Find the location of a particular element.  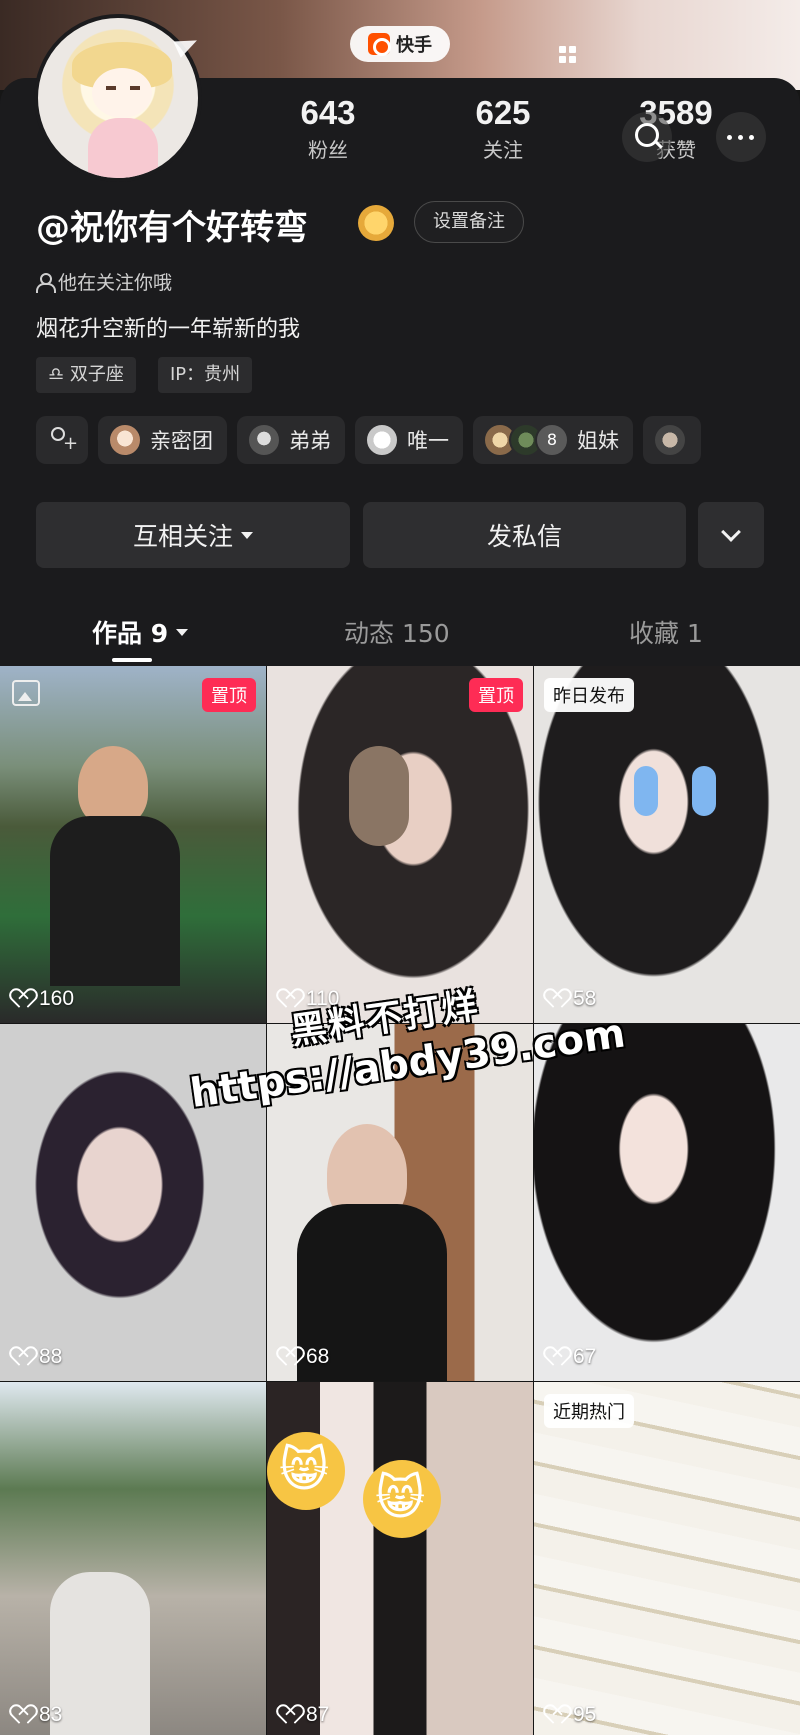

friend-group-chip: 亲密团 is located at coordinates (162, 440).